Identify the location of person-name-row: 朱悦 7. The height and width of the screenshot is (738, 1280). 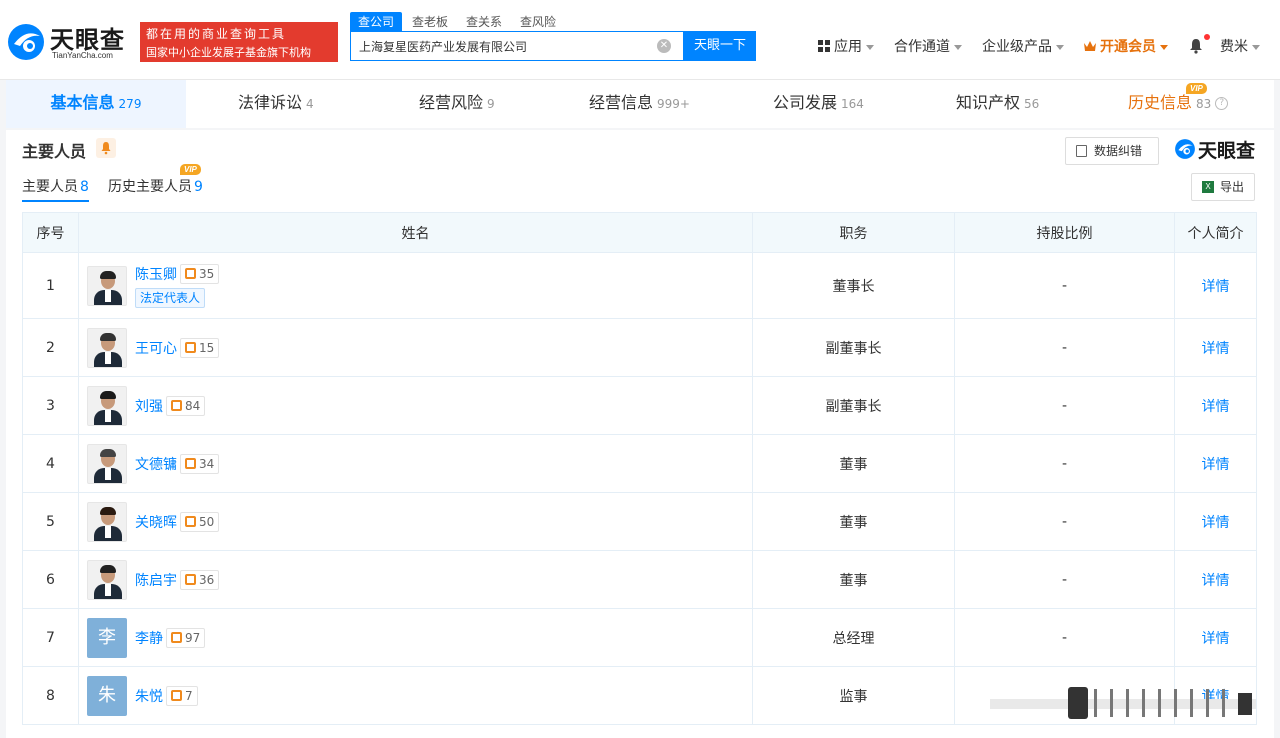
(166, 695).